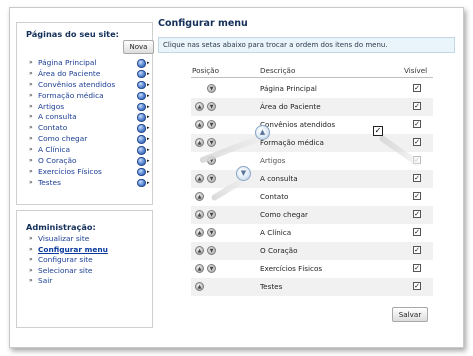 The image size is (473, 356). What do you see at coordinates (45, 281) in the screenshot?
I see `admin-link: Sair` at bounding box center [45, 281].